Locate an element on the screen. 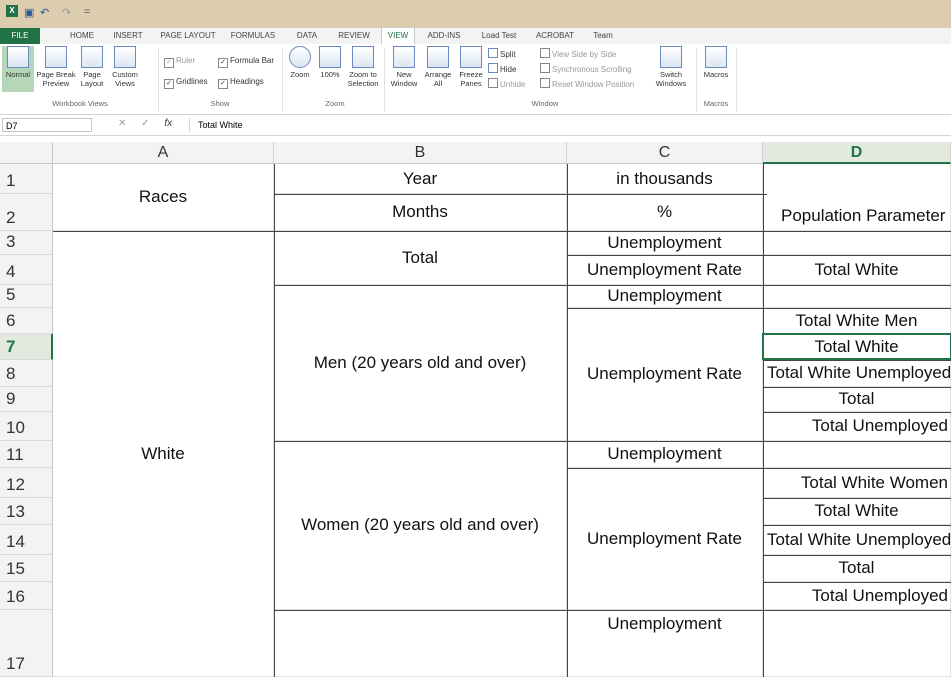 Image resolution: width=951 pixels, height=677 pixels. cell-c6: Unemployment Rate is located at coordinates (664, 374).